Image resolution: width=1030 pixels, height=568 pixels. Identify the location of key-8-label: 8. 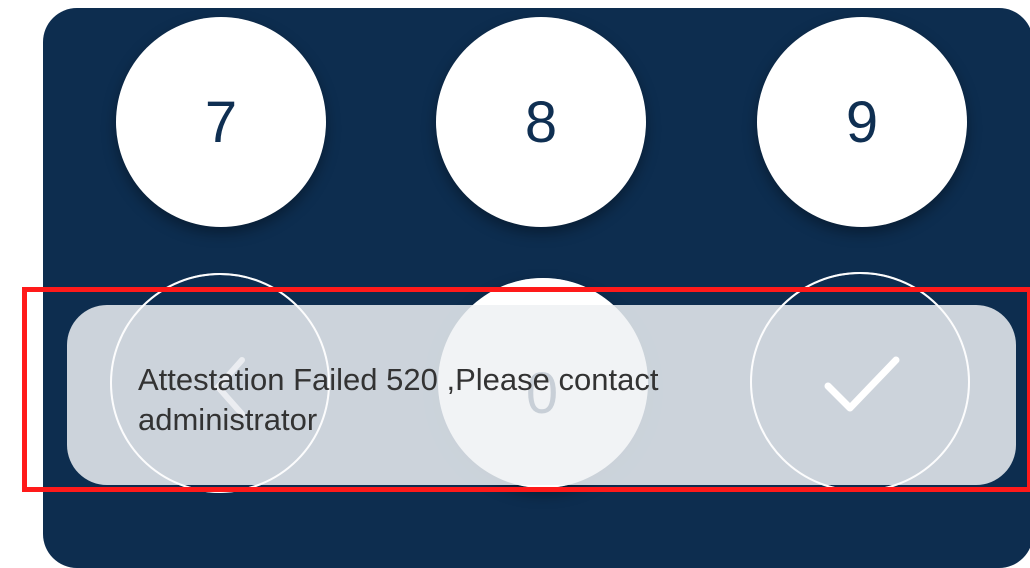
(541, 122).